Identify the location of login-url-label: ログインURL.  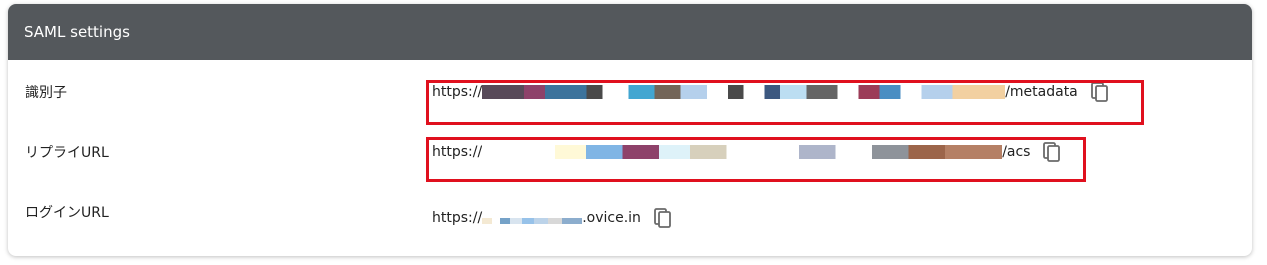
(67, 213).